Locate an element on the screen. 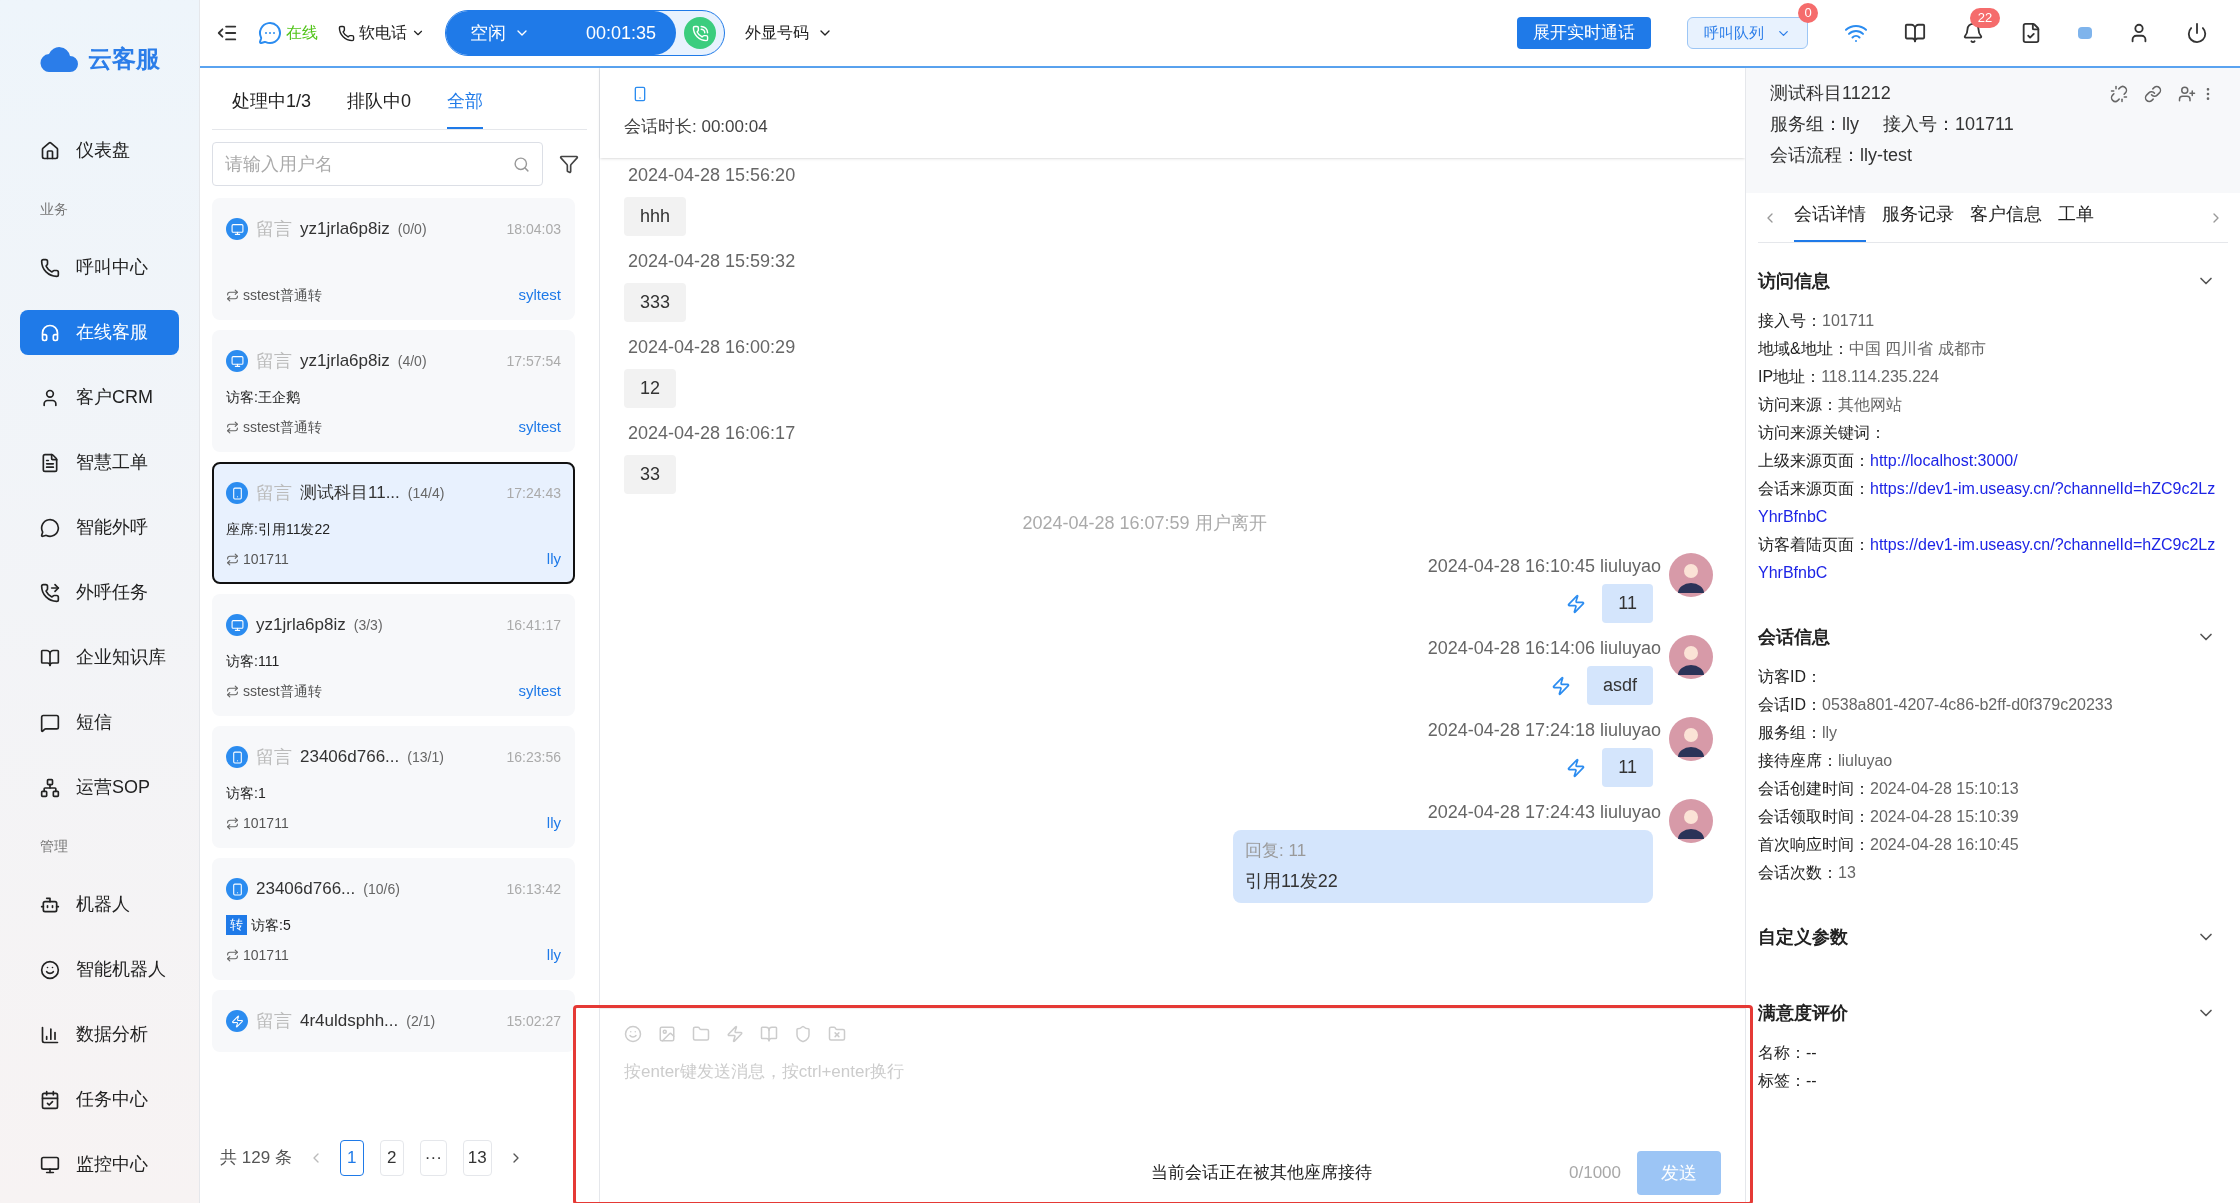 The width and height of the screenshot is (2240, 1203). nav-item: 智能外呼 is located at coordinates (99, 527).